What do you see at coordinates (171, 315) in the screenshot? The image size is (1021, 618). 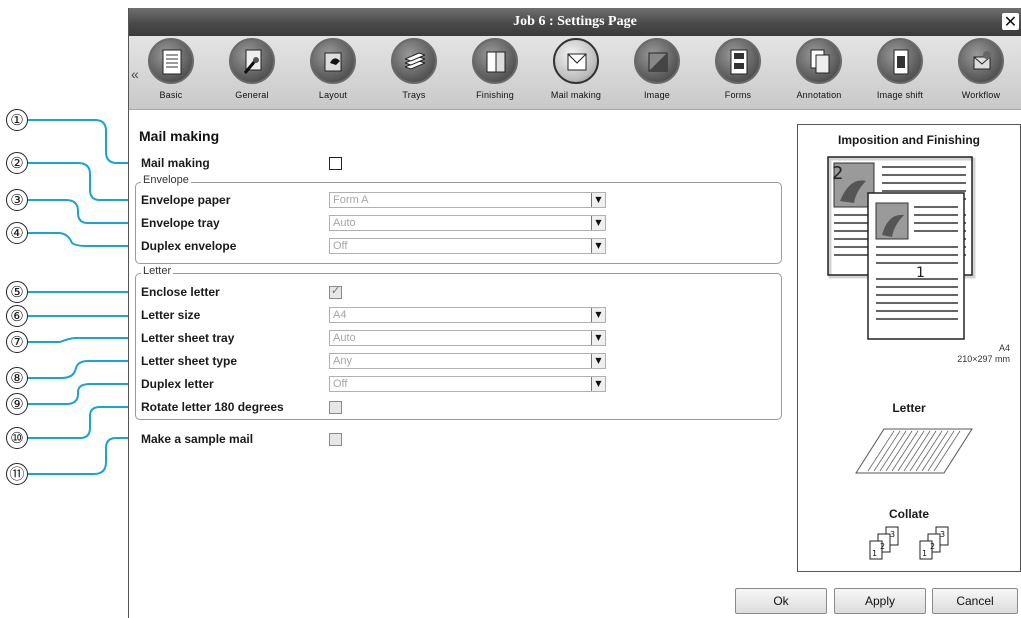 I see `letter-size-label: Letter size` at bounding box center [171, 315].